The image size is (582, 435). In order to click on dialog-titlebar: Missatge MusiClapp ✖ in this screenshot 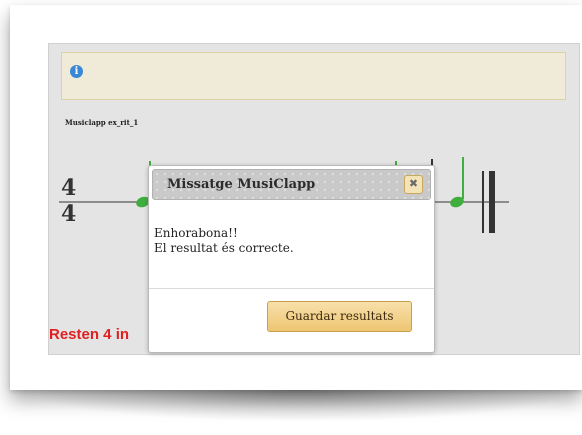, I will do `click(291, 184)`.